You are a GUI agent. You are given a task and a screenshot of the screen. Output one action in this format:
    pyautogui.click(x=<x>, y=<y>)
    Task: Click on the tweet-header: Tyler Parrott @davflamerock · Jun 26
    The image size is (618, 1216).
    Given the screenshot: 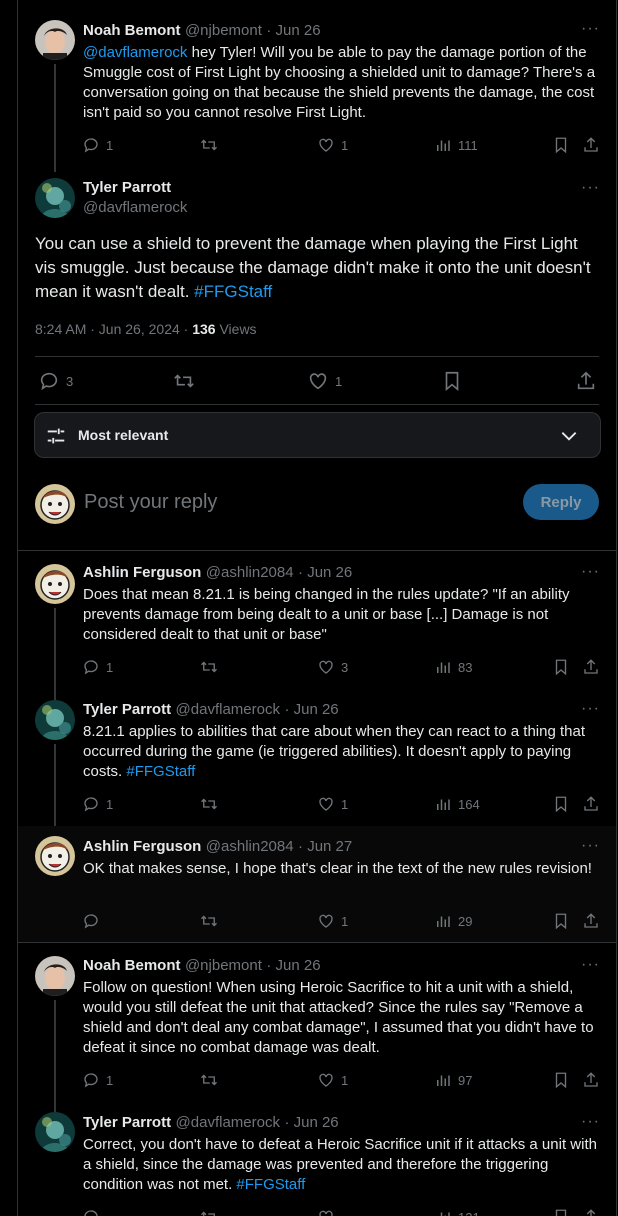 What is the action you would take?
    pyautogui.click(x=211, y=710)
    